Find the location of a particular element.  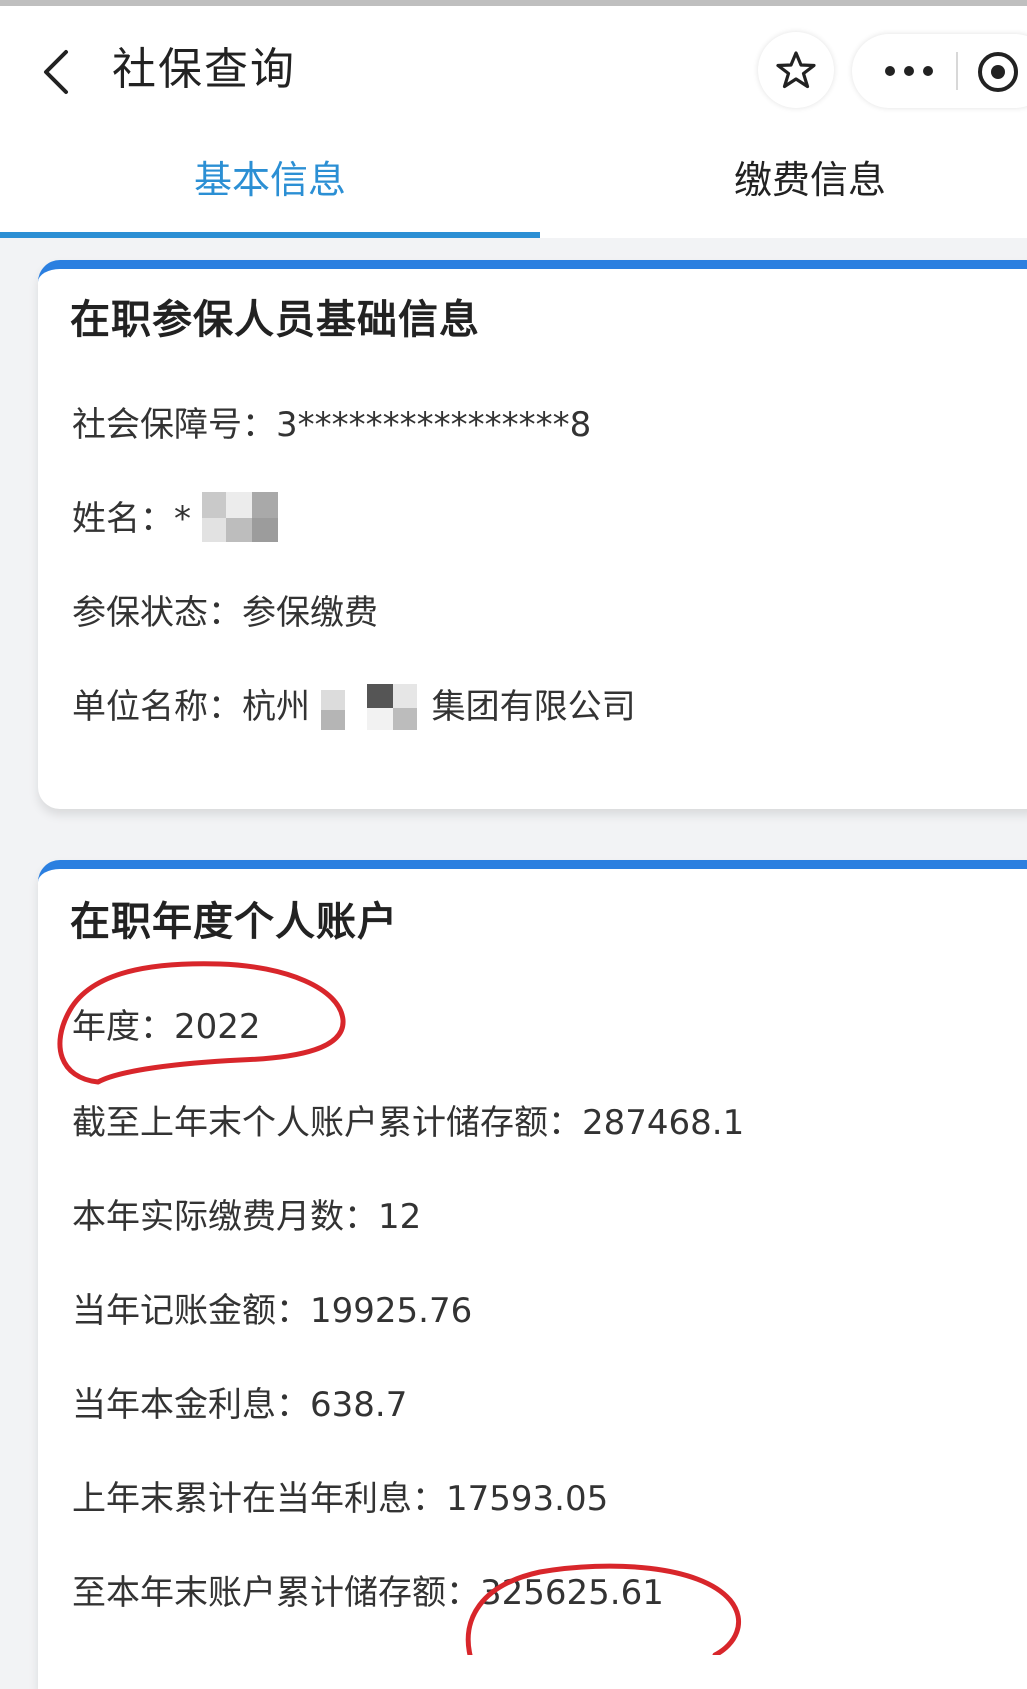

tab-basic-info: 基本信息 is located at coordinates (270, 184).